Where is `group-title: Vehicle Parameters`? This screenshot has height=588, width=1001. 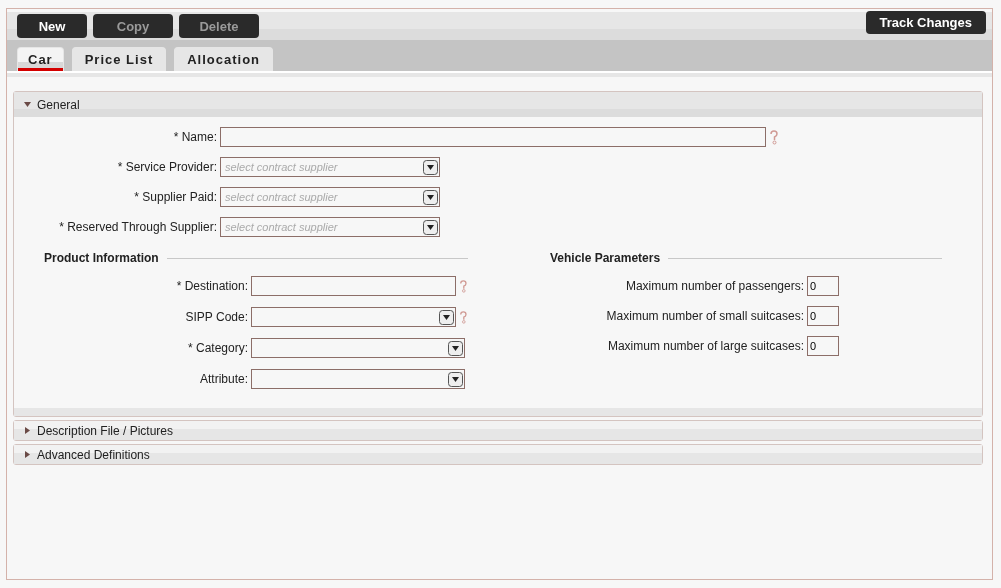
group-title: Vehicle Parameters is located at coordinates (605, 258).